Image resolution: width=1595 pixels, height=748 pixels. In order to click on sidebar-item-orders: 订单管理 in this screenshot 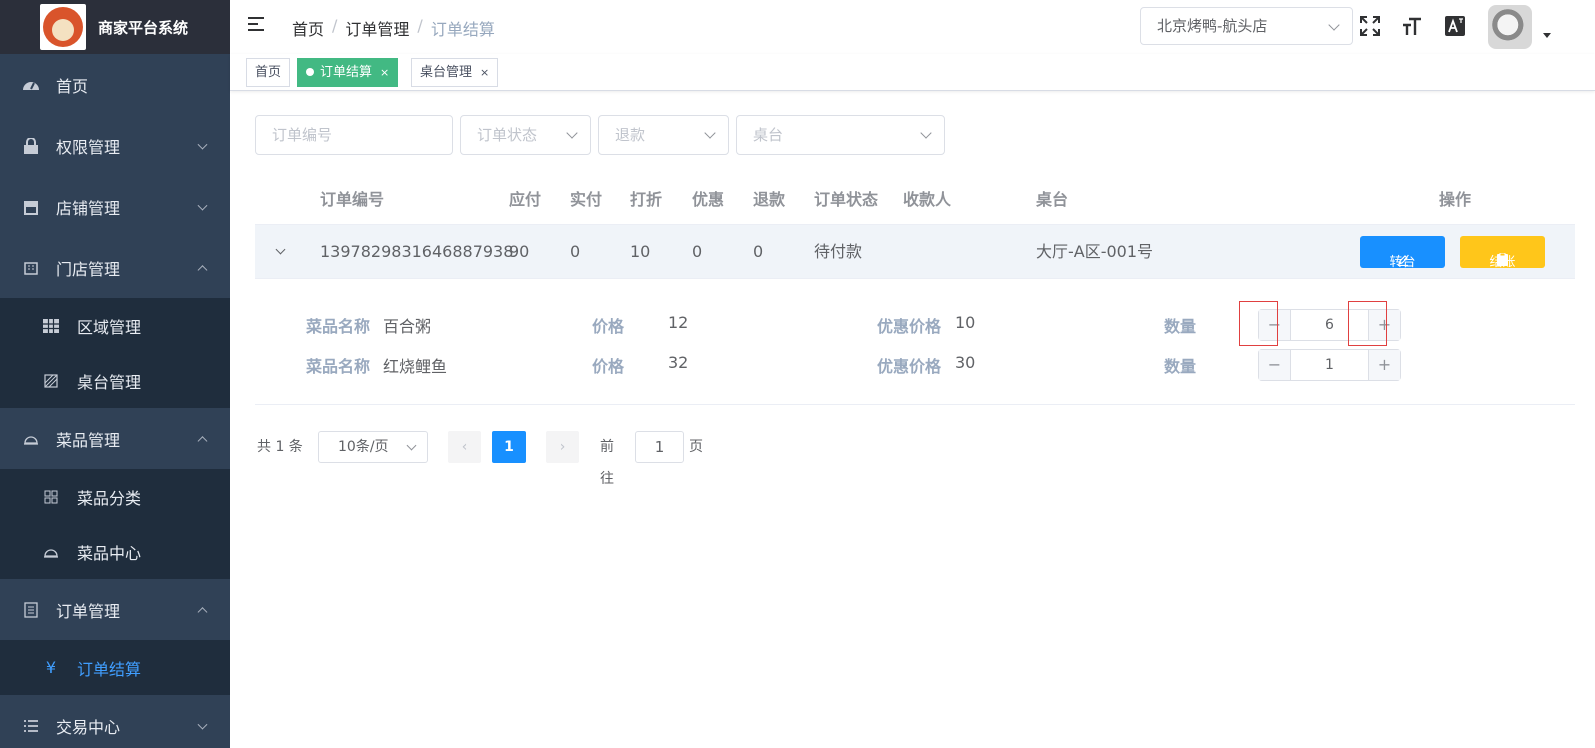, I will do `click(115, 609)`.